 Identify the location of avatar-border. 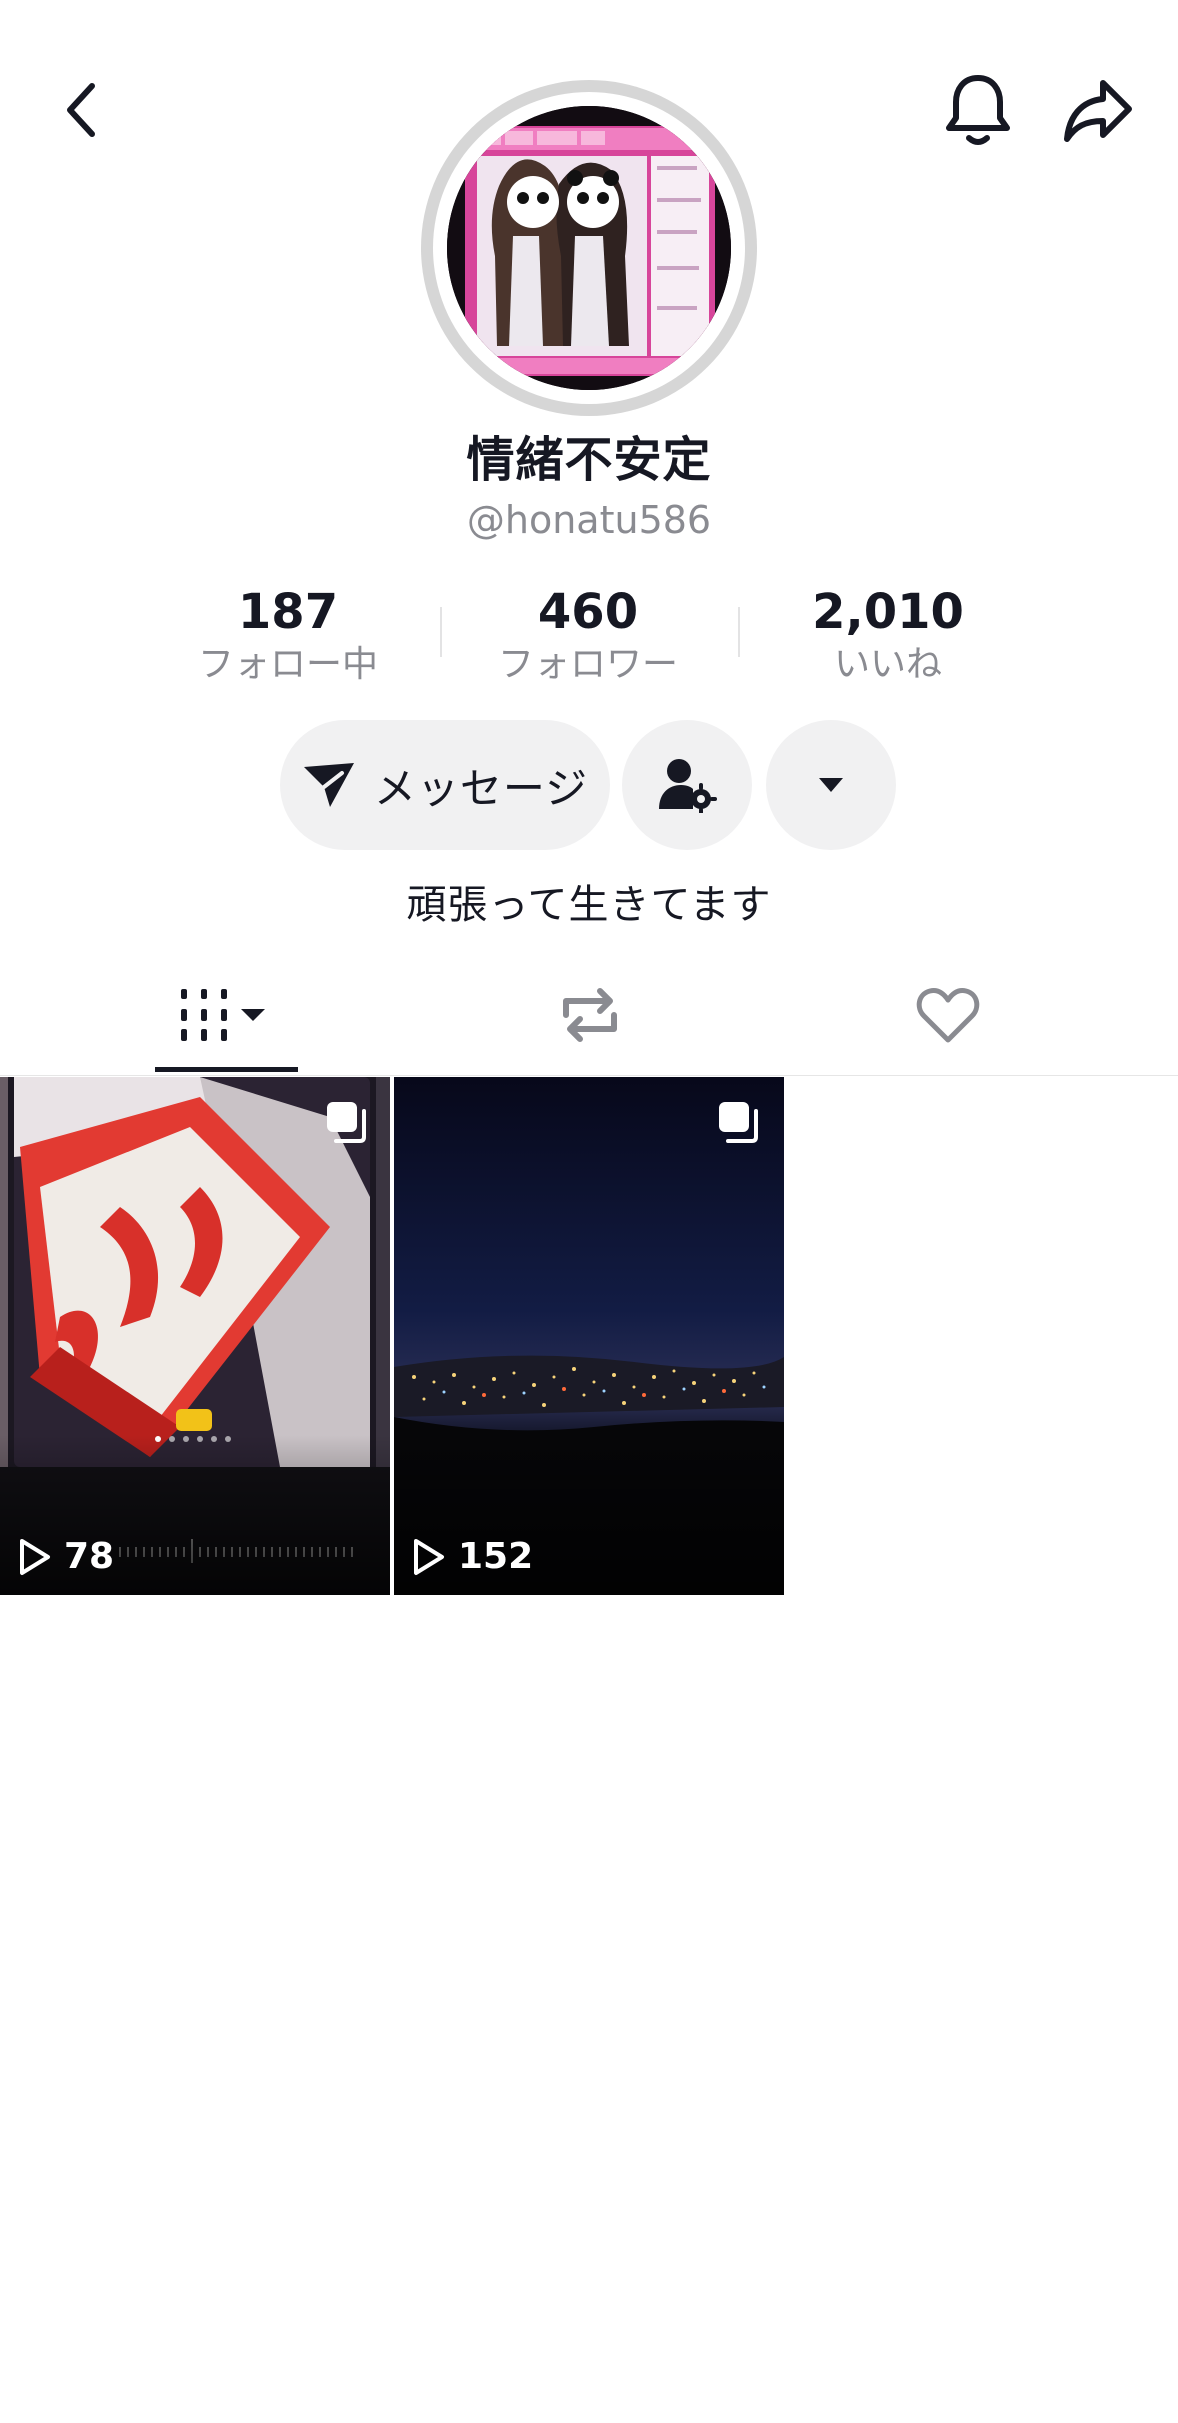
(589, 248).